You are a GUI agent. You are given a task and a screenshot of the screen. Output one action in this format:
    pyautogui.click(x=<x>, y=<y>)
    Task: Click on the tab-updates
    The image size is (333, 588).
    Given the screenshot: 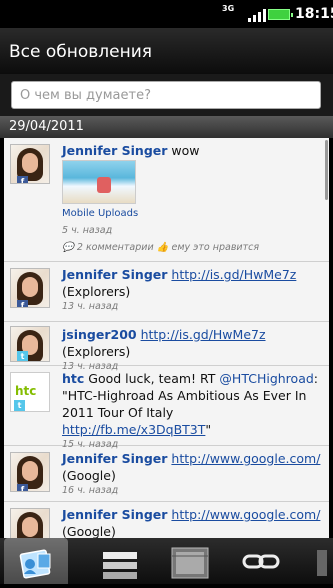 What is the action you would take?
    pyautogui.click(x=36, y=561)
    